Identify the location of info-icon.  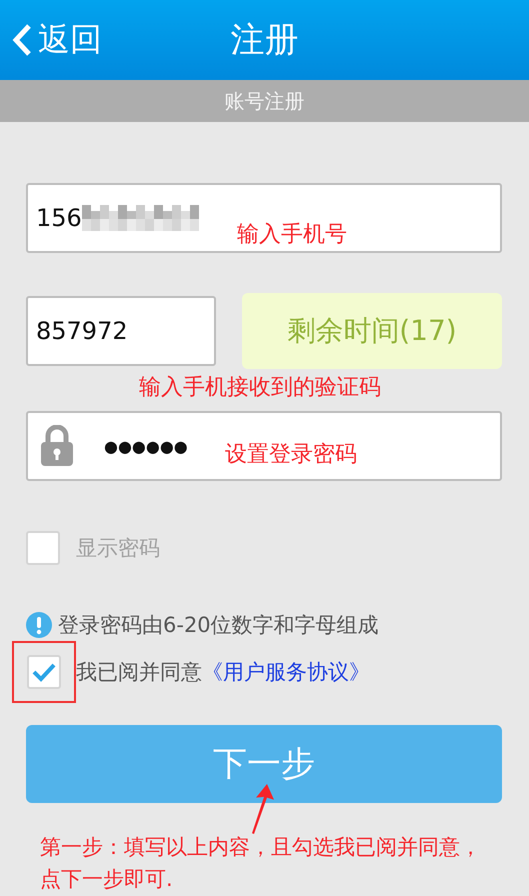
(39, 625).